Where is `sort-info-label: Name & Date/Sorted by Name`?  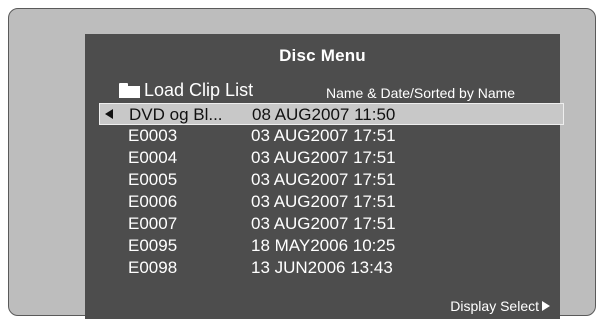 sort-info-label: Name & Date/Sorted by Name is located at coordinates (421, 93).